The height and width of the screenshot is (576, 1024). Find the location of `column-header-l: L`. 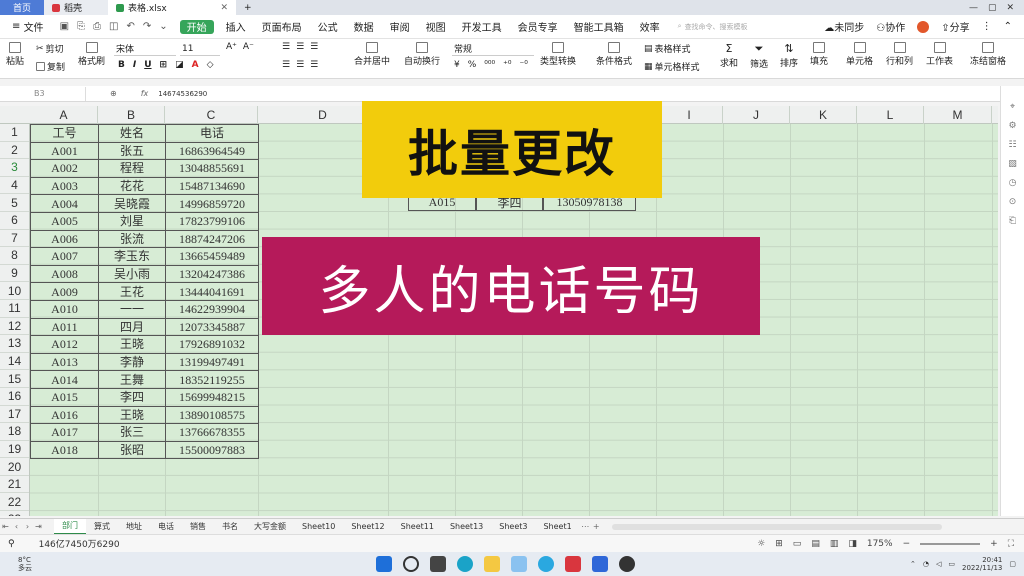

column-header-l: L is located at coordinates (890, 115).